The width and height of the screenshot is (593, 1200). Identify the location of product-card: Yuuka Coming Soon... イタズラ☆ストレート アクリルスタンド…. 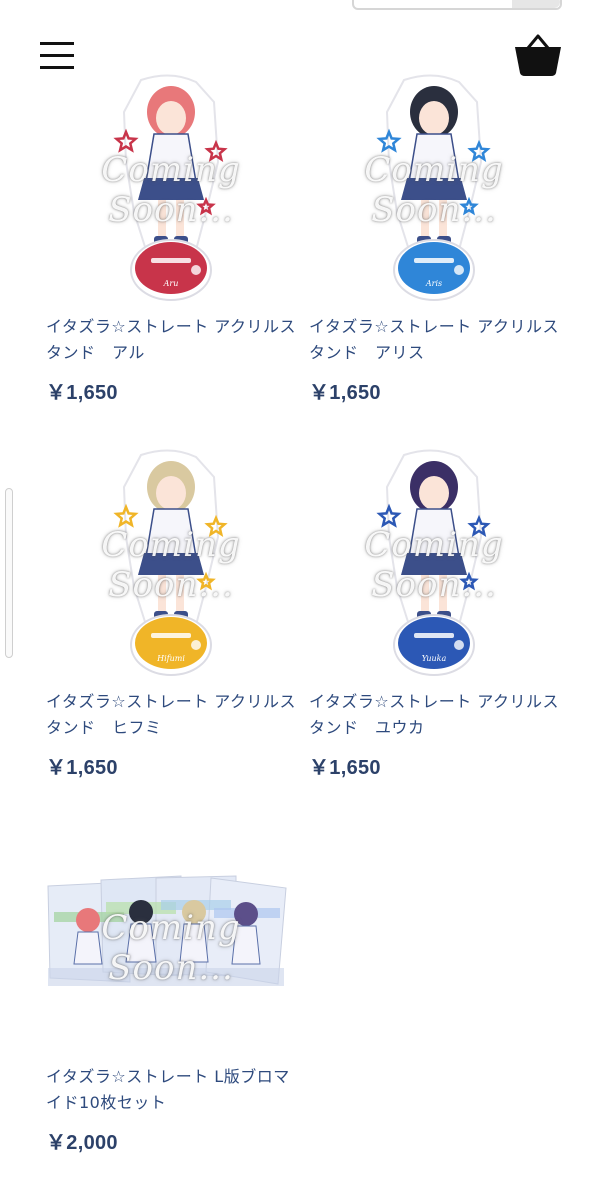
(434, 613).